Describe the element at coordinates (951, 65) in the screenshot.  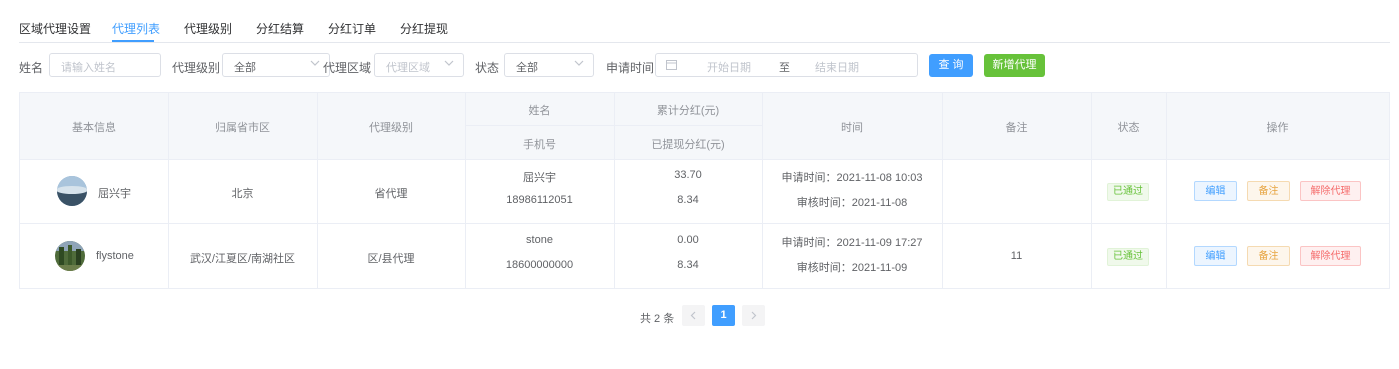
I see `query-button: 查 询` at that location.